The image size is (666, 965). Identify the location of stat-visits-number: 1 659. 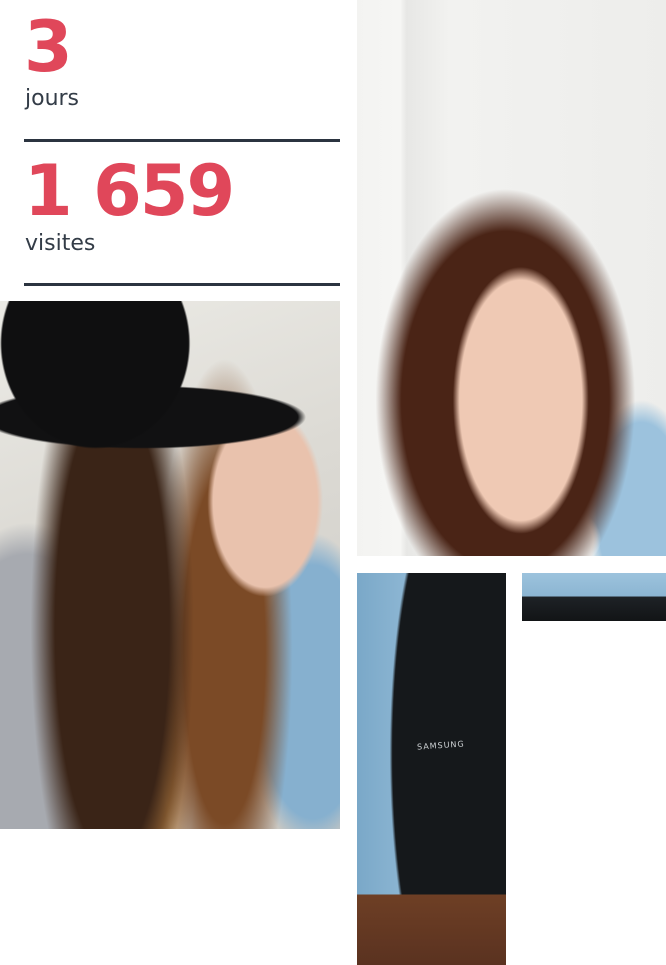
(129, 191).